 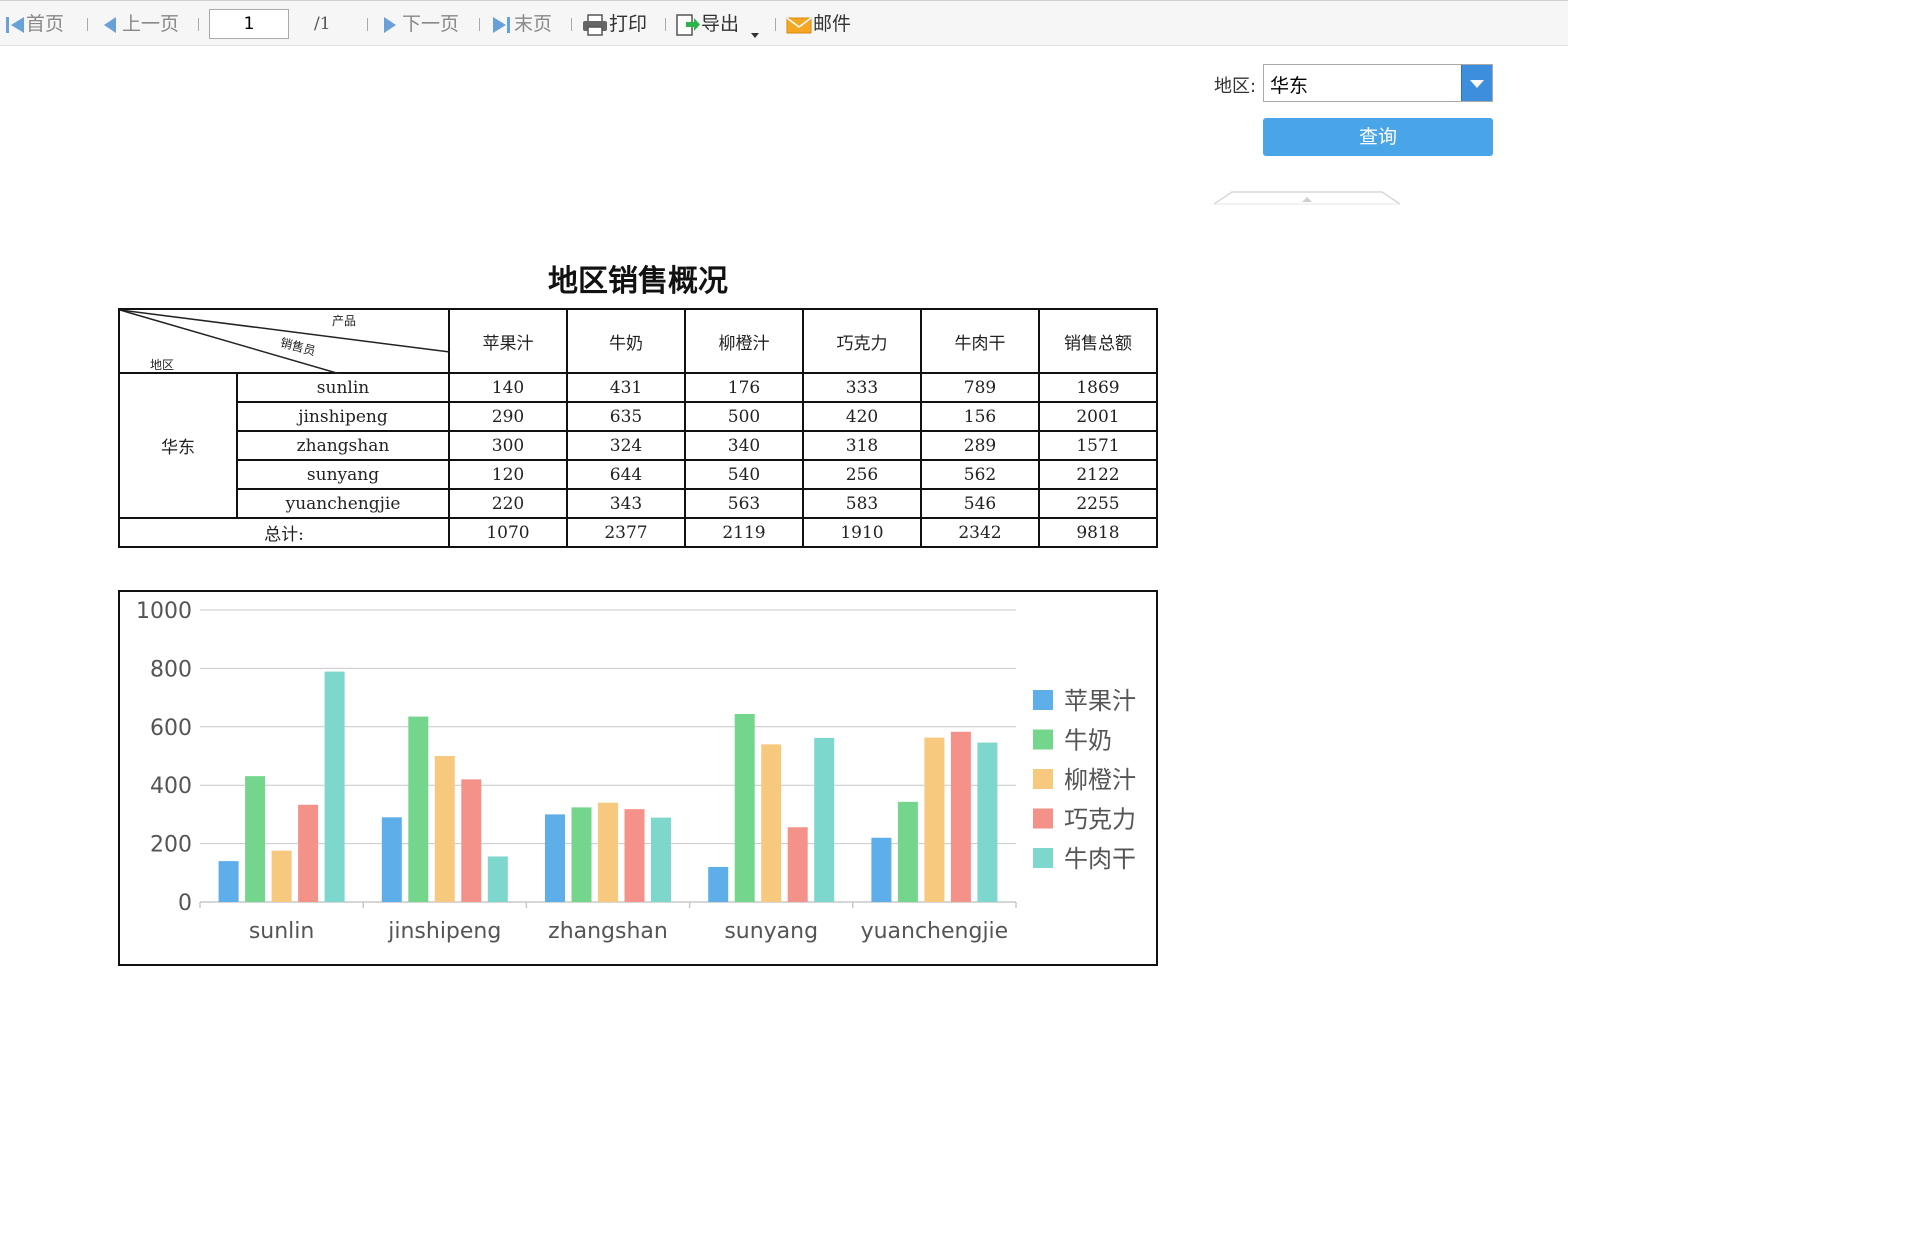 What do you see at coordinates (171, 786) in the screenshot?
I see `y-tick-label: 400` at bounding box center [171, 786].